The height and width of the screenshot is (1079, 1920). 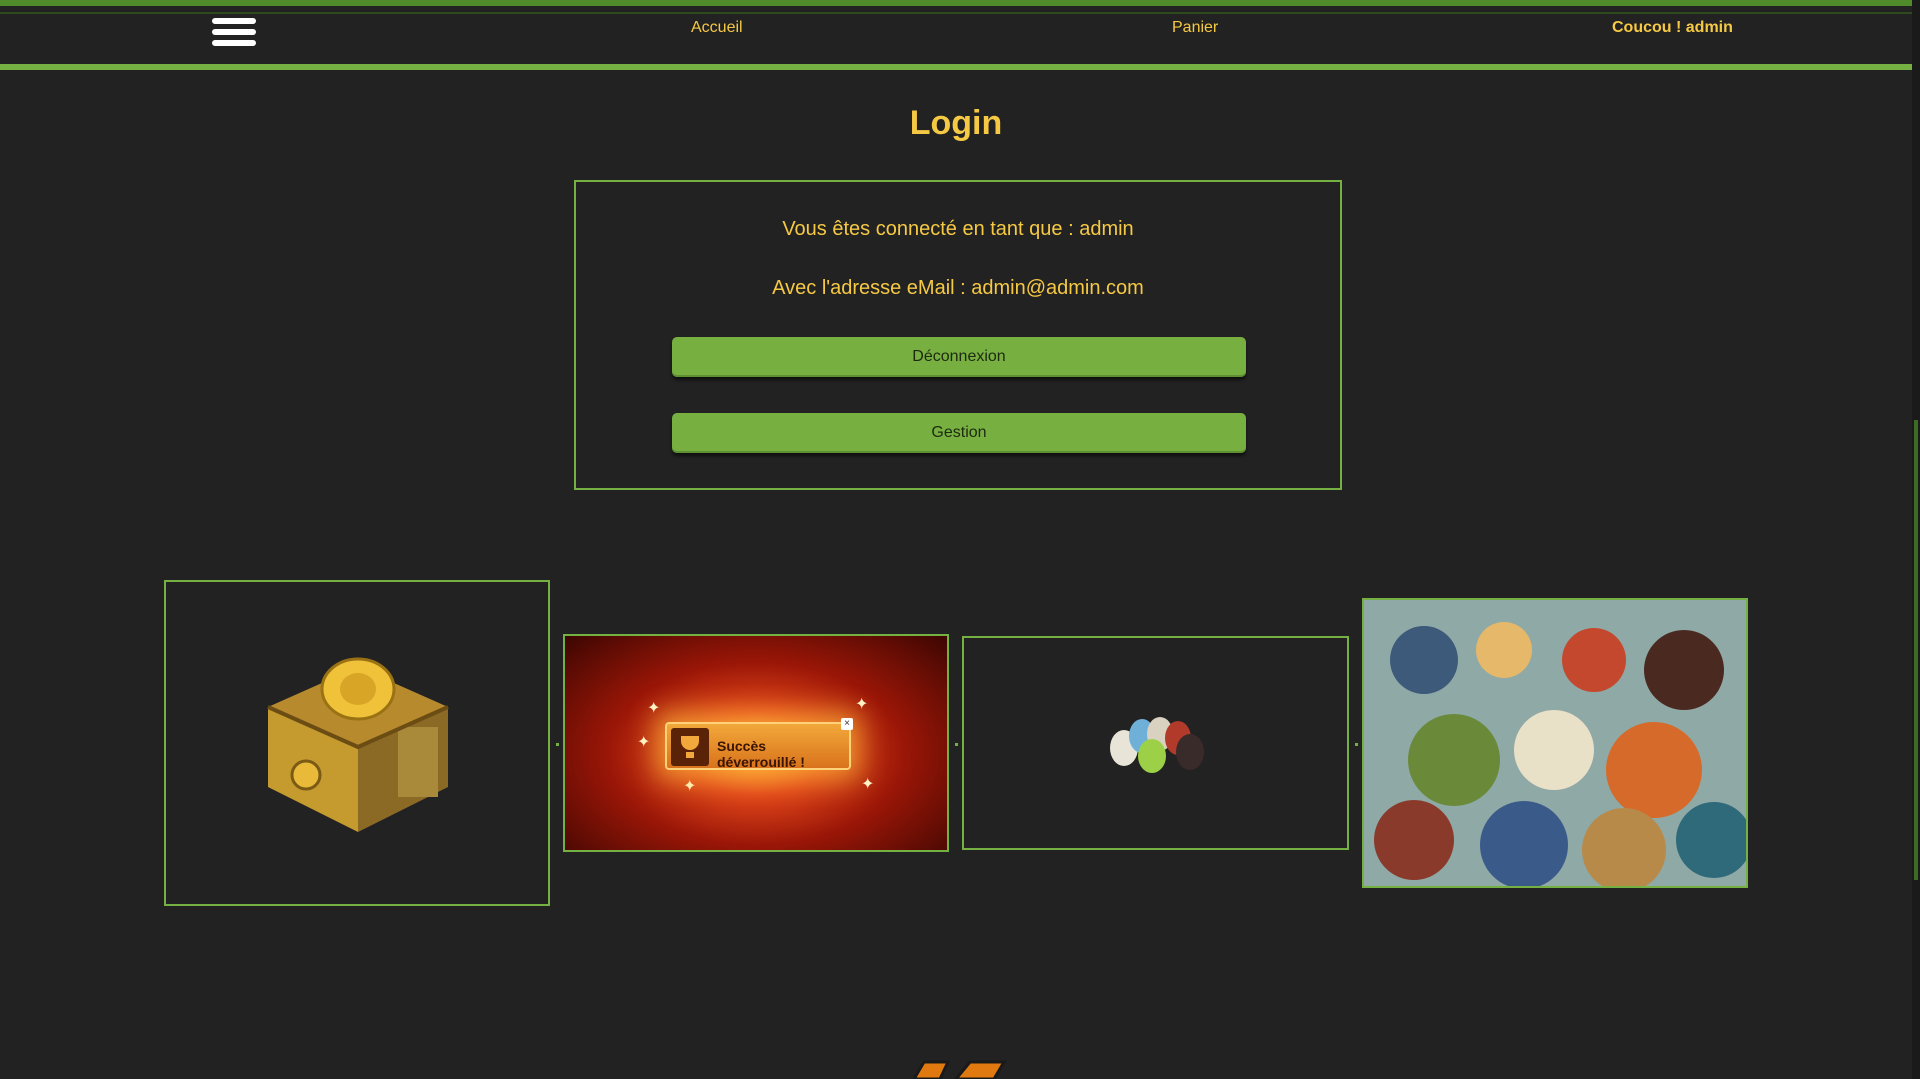 I want to click on scrollbar, so click(x=1916, y=539).